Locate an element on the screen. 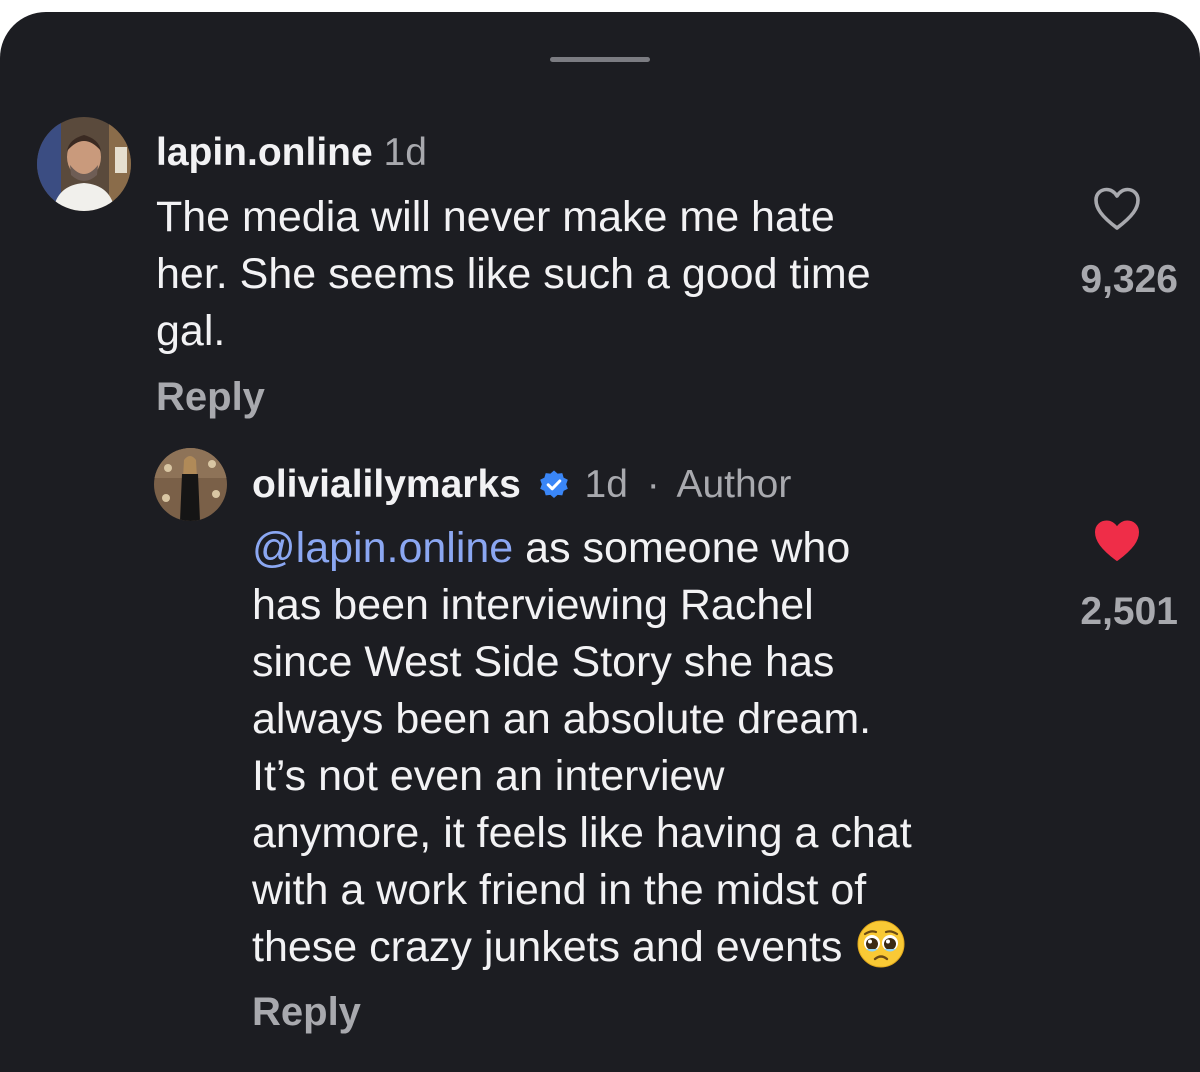 This screenshot has width=1200, height=1072. drag-handle is located at coordinates (600, 59).